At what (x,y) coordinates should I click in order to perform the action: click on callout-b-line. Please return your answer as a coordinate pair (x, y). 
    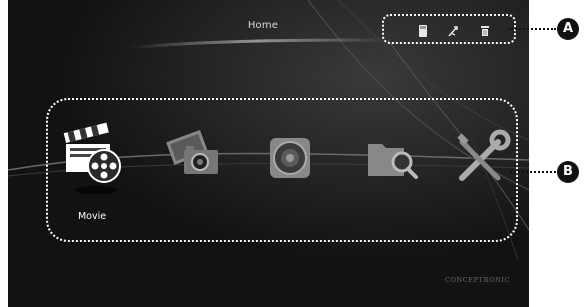
    Looking at the image, I should click on (533, 172).